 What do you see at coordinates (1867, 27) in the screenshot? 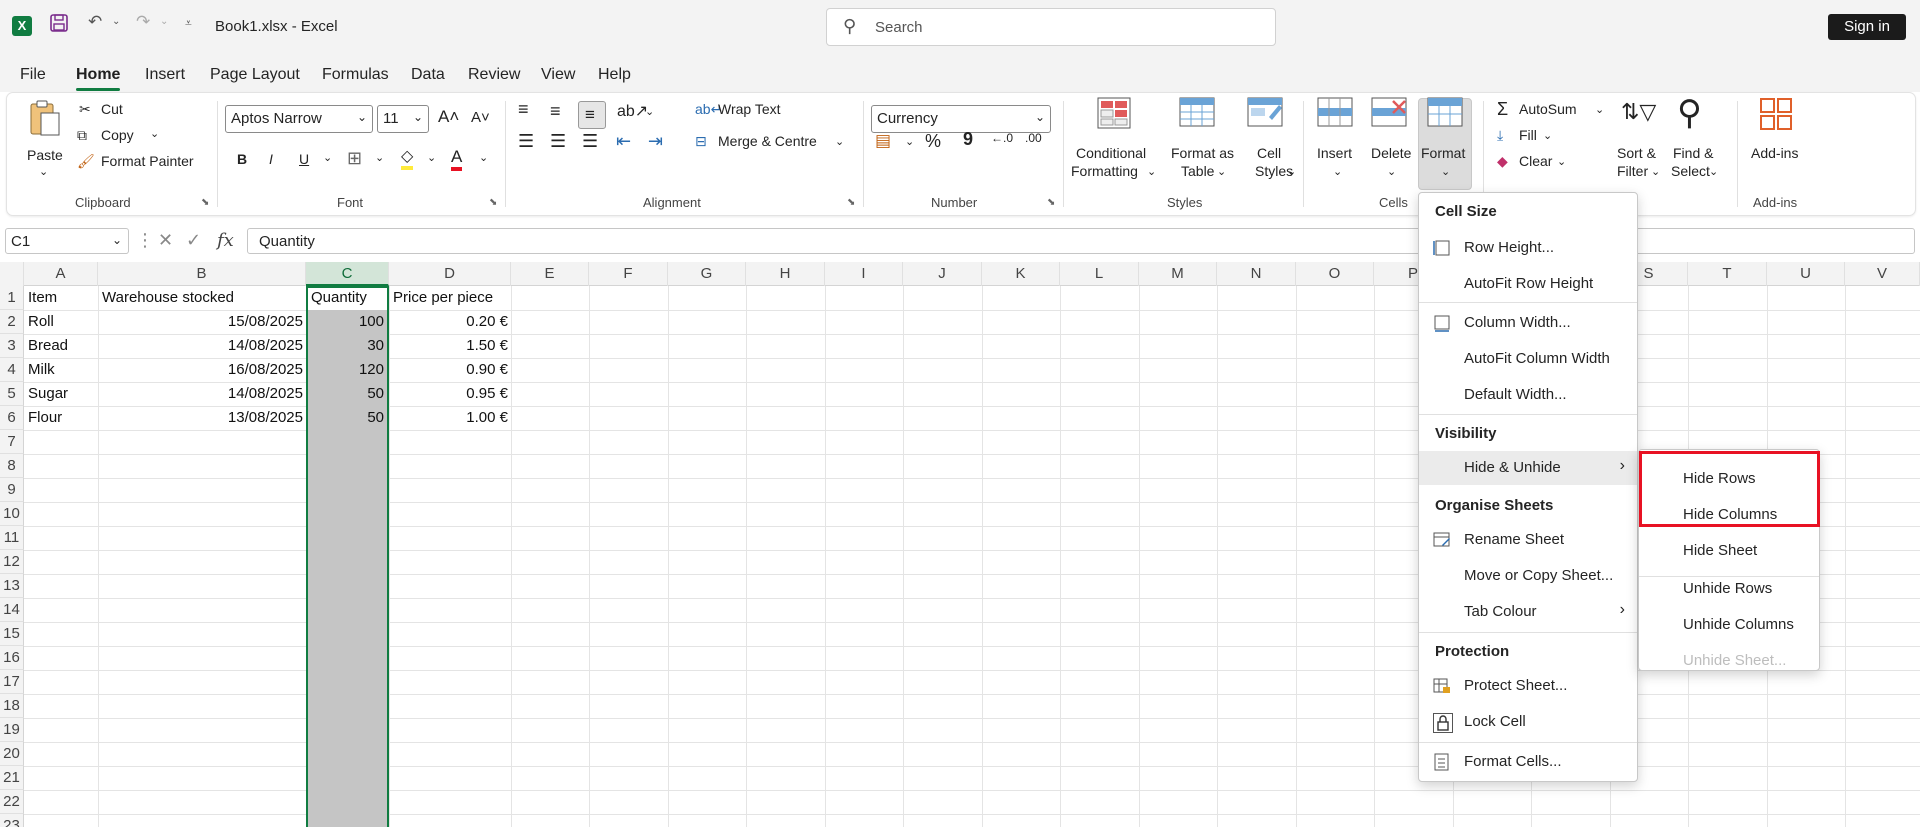
I see `sign-in-button: Sign in` at bounding box center [1867, 27].